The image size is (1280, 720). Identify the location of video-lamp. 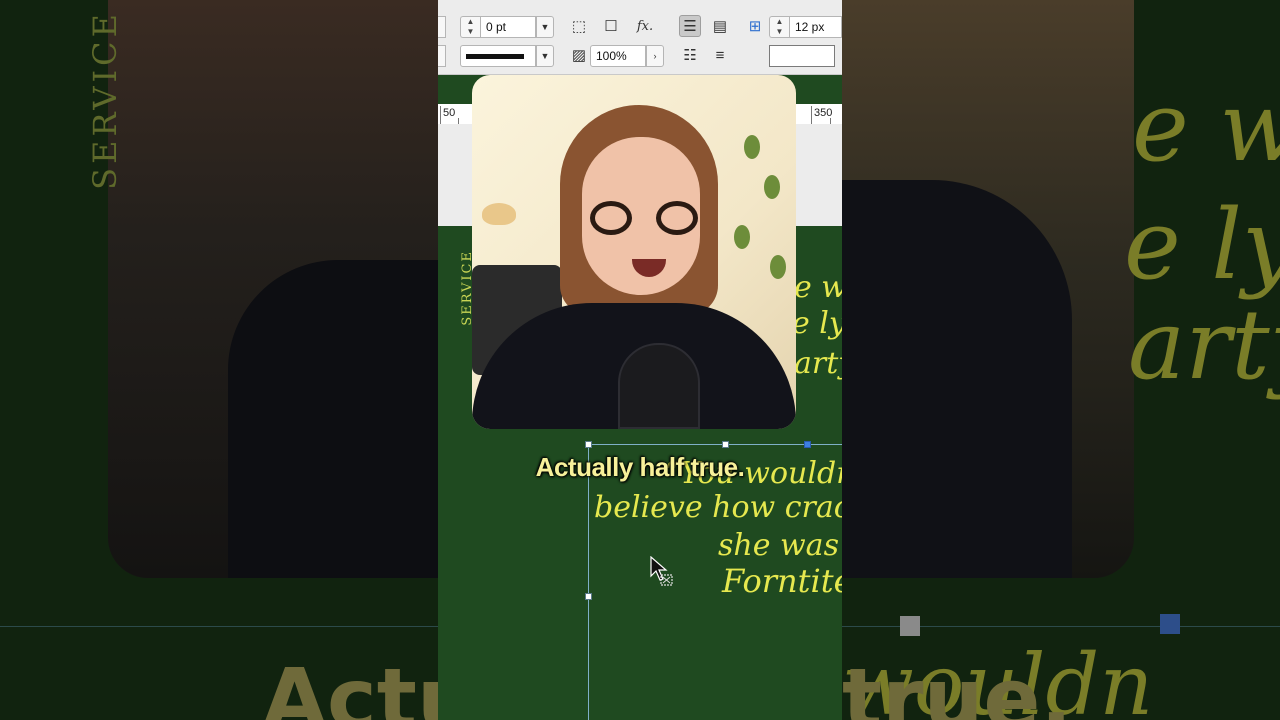
(499, 214).